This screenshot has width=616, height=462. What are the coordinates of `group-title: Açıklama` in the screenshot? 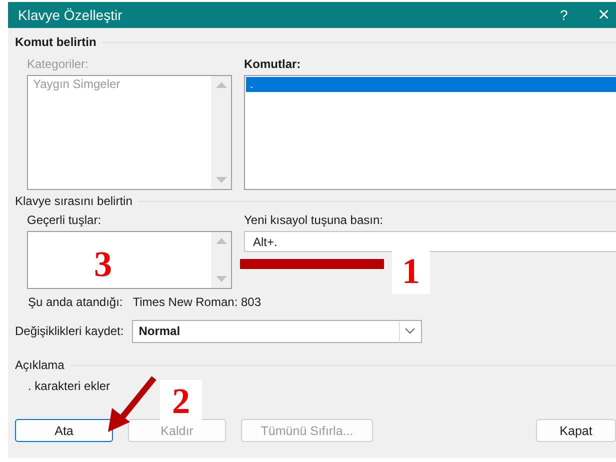 It's located at (39, 365).